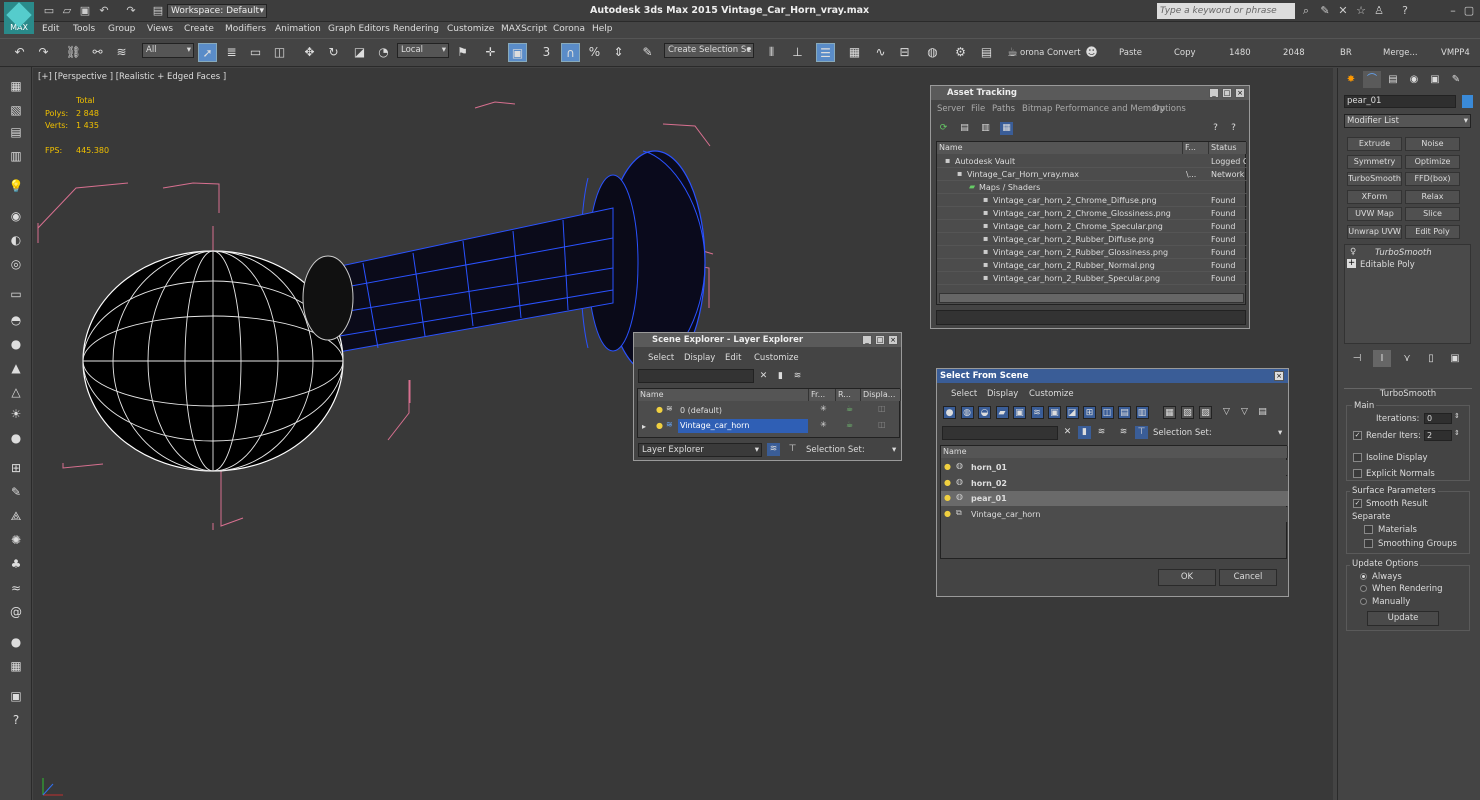 This screenshot has width=1480, height=800. Describe the element at coordinates (359, 29) in the screenshot. I see `menu-graph-editors: Graph Editors` at that location.